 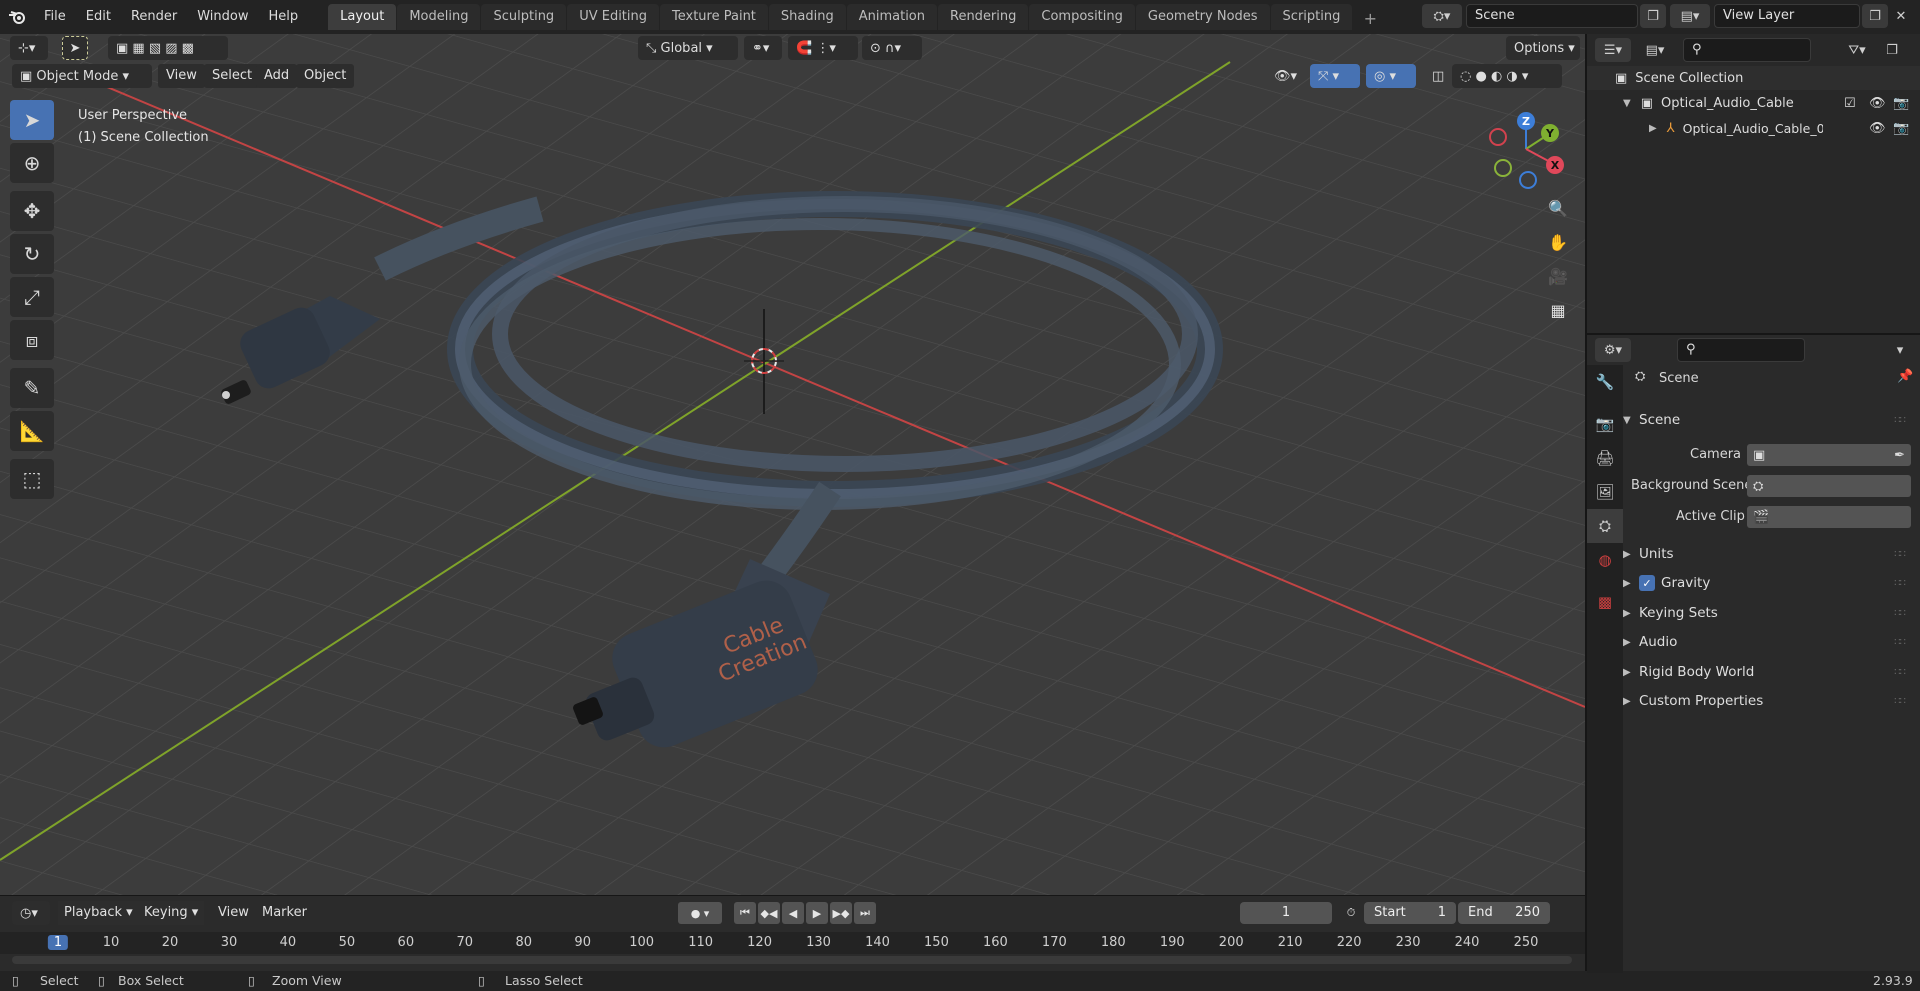 What do you see at coordinates (700, 913) in the screenshot?
I see `record-keyframes-icon: ● ▾` at bounding box center [700, 913].